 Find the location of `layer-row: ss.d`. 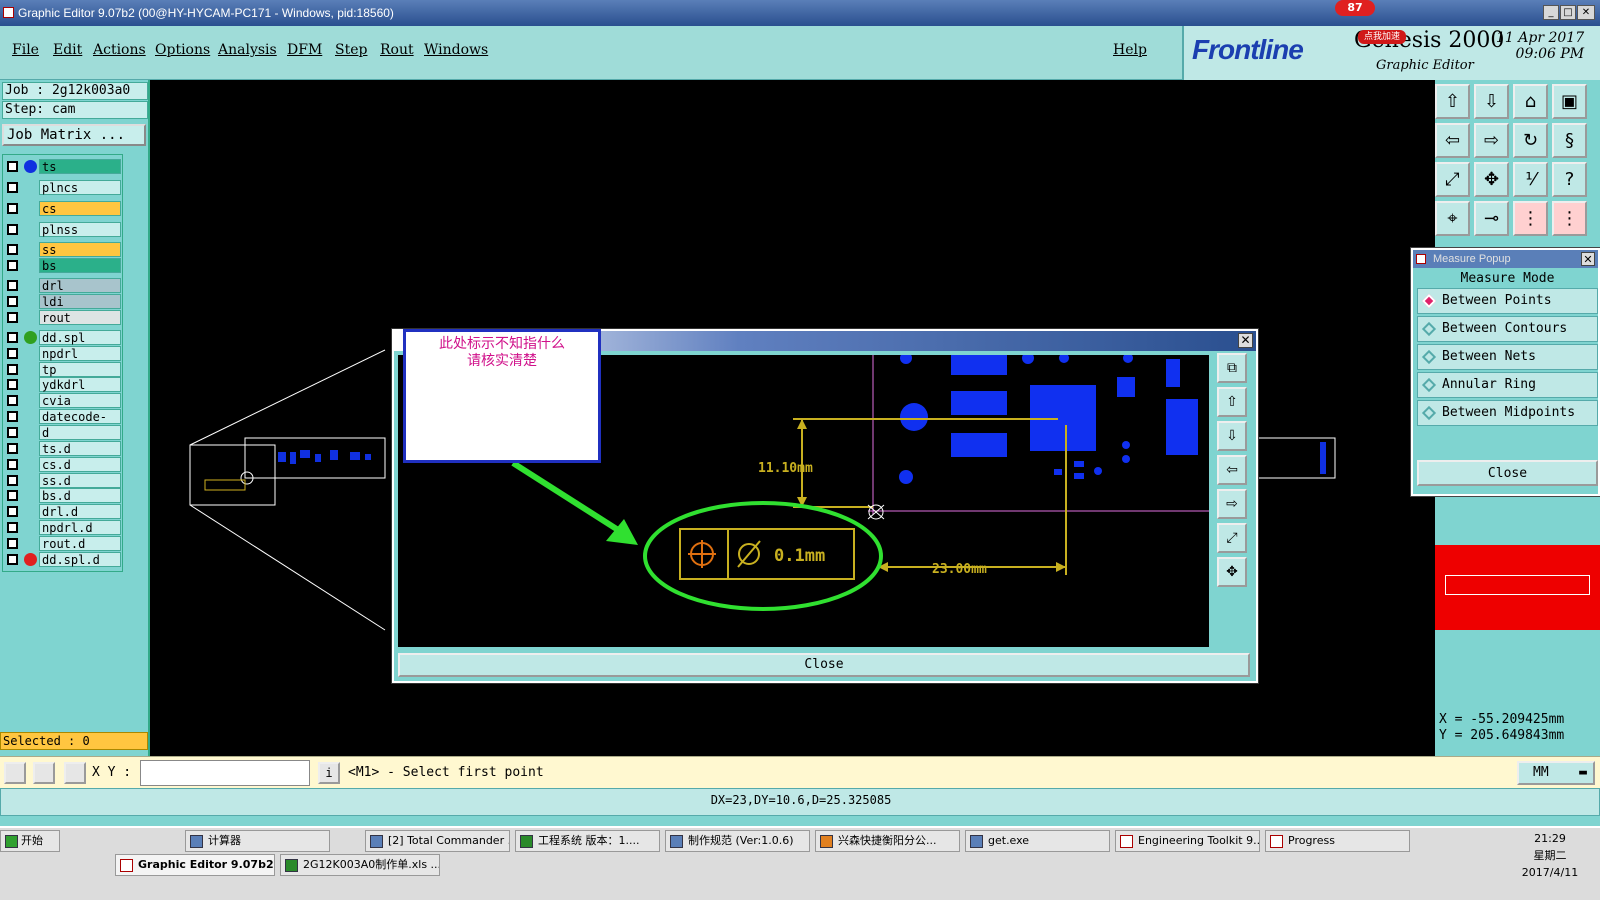

layer-row: ss.d is located at coordinates (63, 480).